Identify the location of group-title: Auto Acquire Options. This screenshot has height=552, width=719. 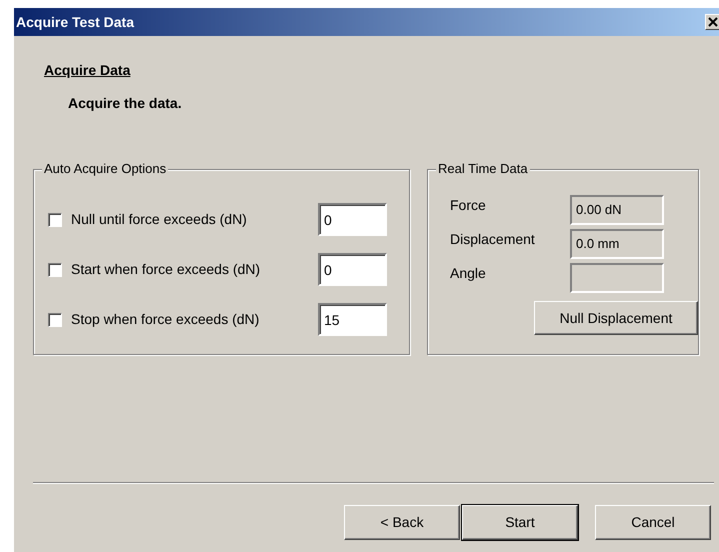
(105, 169).